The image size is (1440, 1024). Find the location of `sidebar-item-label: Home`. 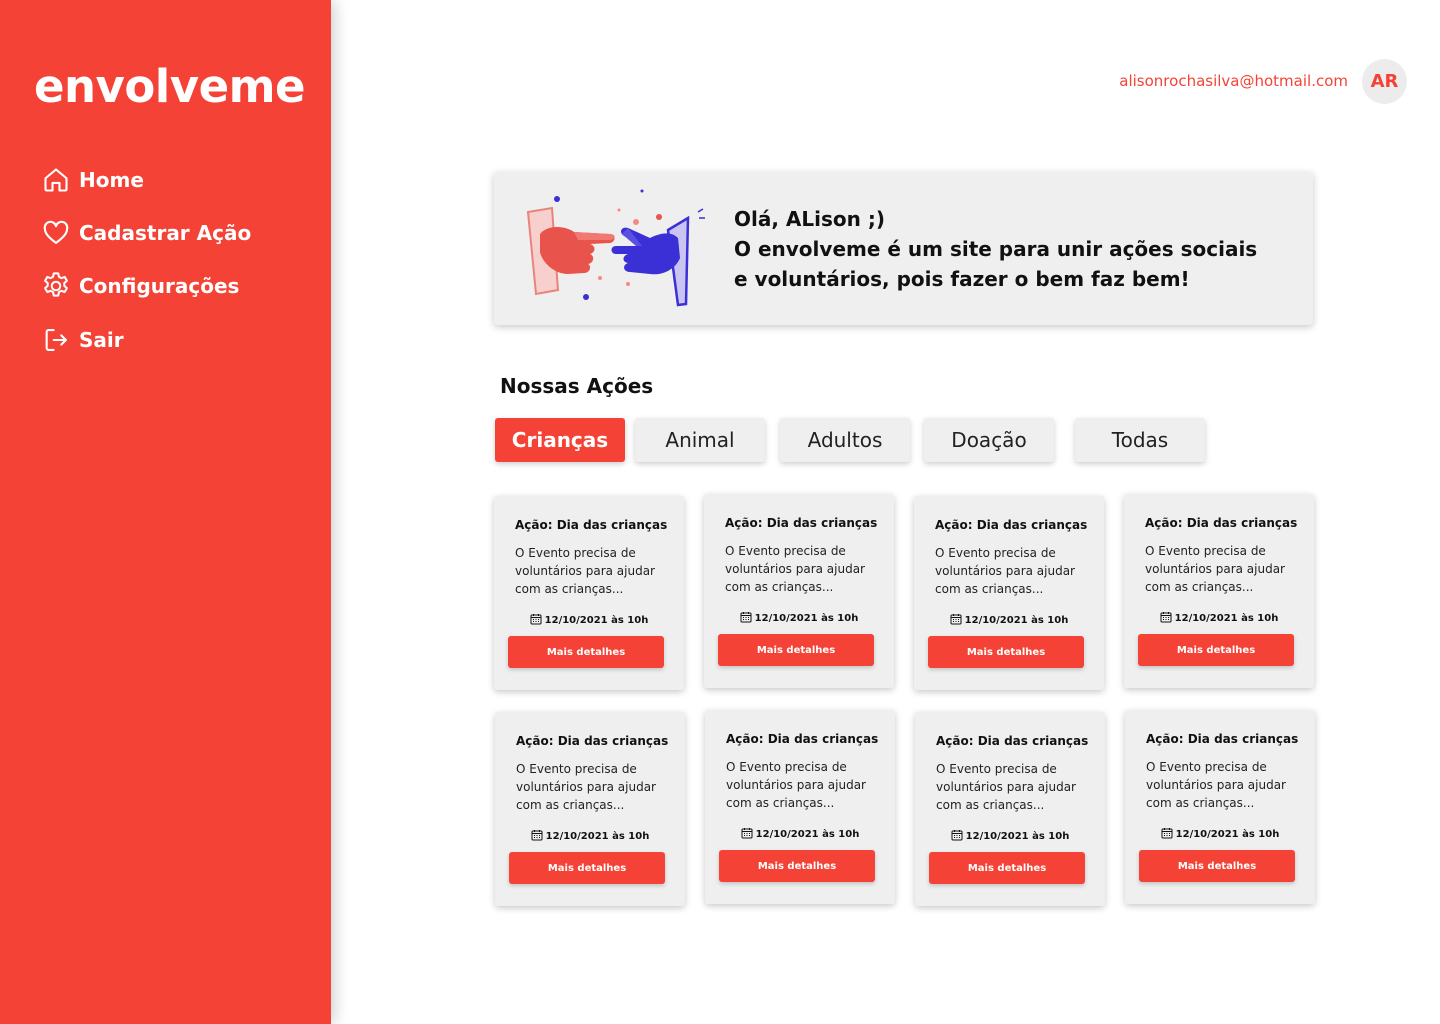

sidebar-item-label: Home is located at coordinates (111, 180).